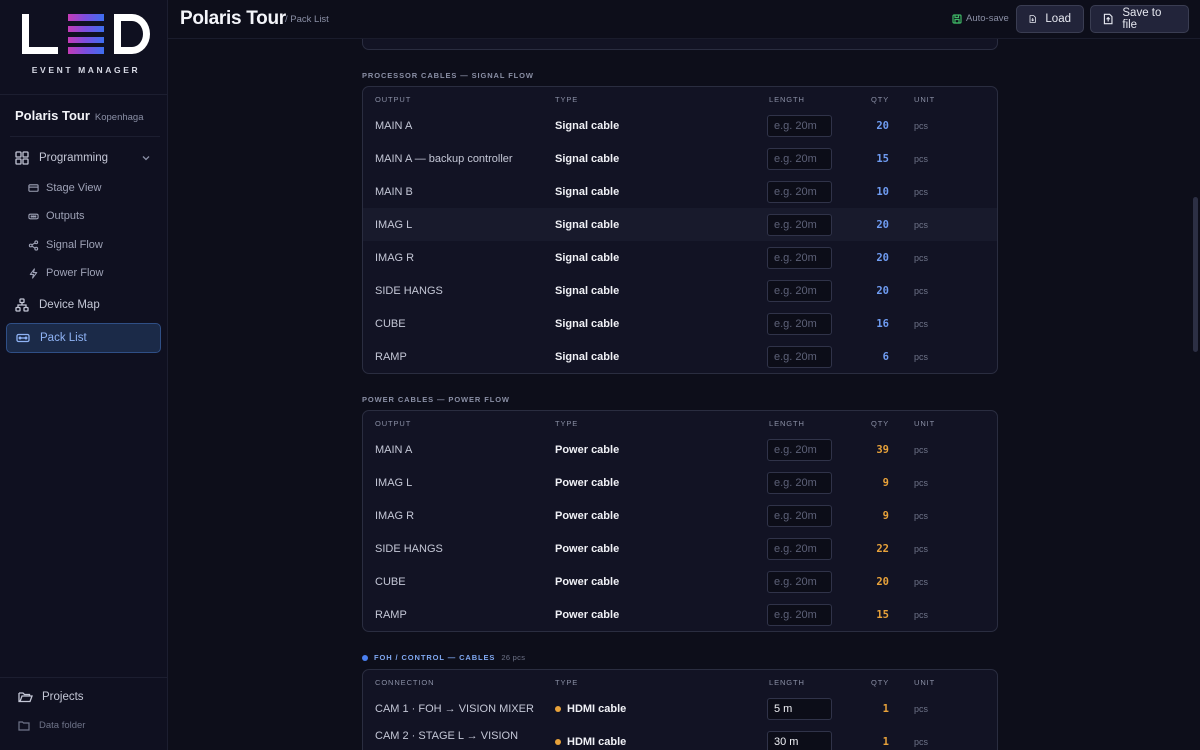 The image size is (1200, 750). I want to click on autosave-label: Auto-save, so click(987, 18).